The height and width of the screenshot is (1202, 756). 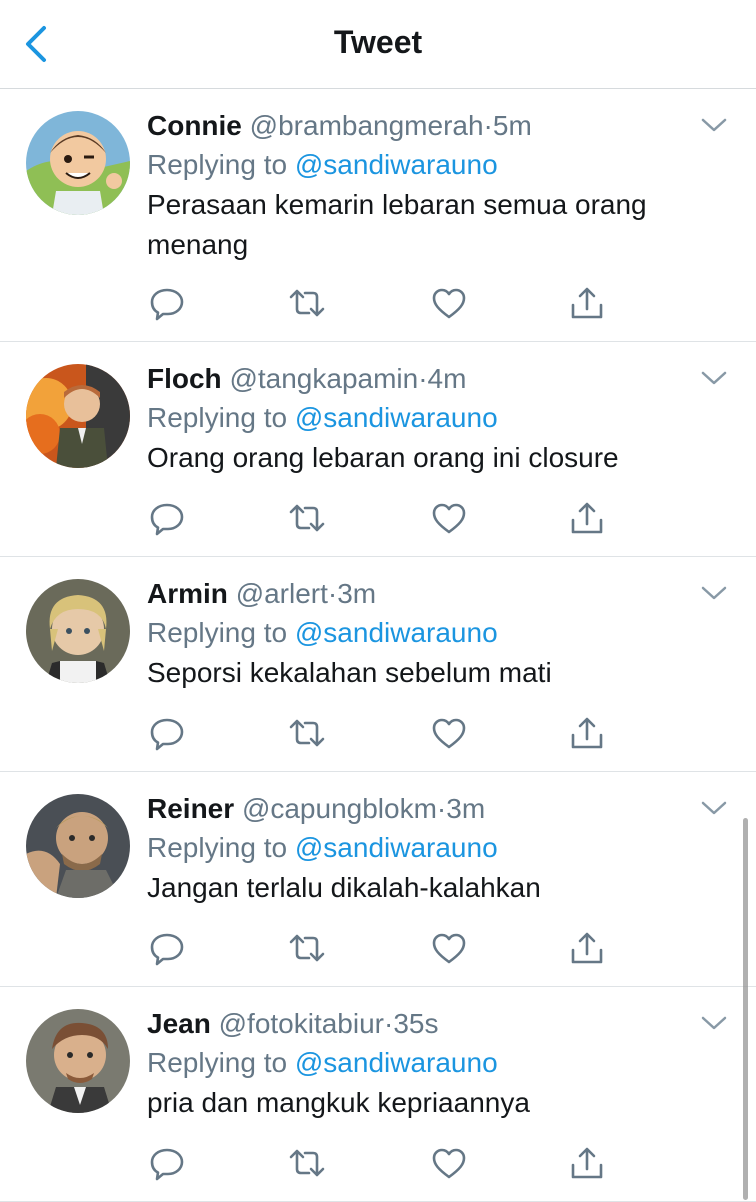 I want to click on tweet-text: Seporsi kekalahan sebelum mati, so click(x=349, y=672).